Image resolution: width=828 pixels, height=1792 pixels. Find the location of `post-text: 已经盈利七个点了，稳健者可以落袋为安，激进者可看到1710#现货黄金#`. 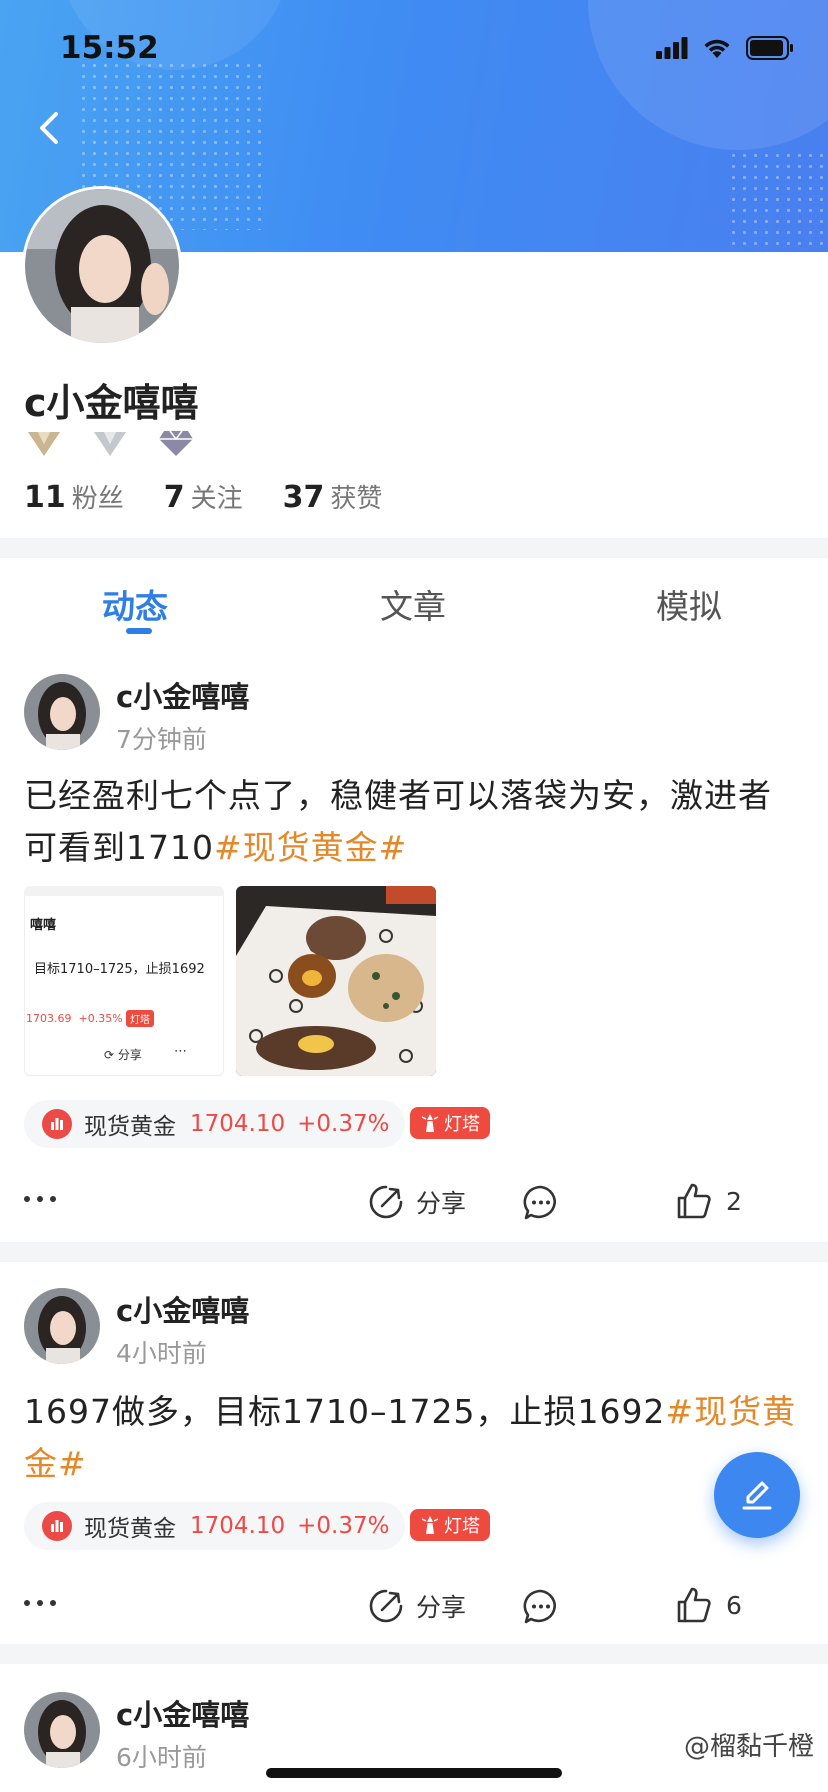

post-text: 已经盈利七个点了，稳健者可以落袋为安，激进者可看到1710#现货黄金# is located at coordinates (414, 822).